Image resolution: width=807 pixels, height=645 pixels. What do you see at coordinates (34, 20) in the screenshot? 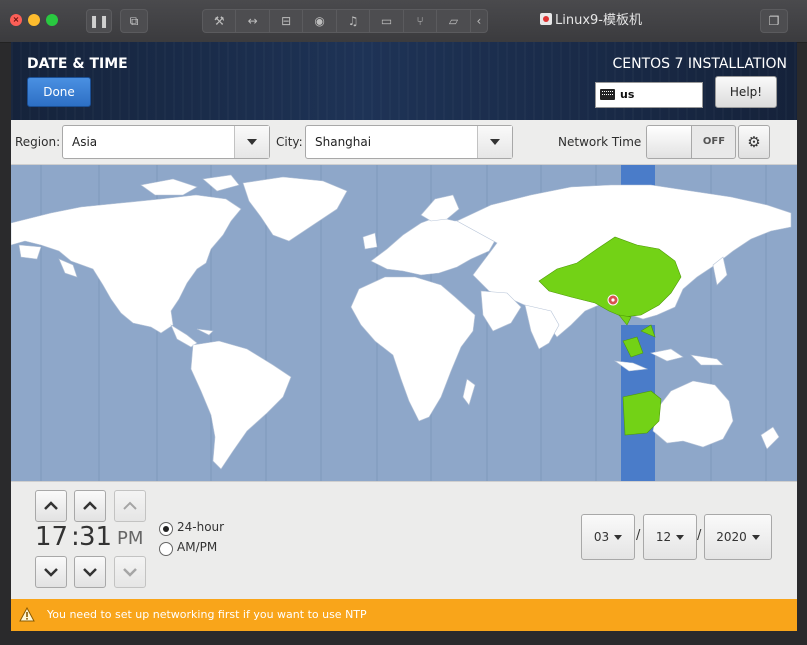
I see `minimize-window-button` at bounding box center [34, 20].